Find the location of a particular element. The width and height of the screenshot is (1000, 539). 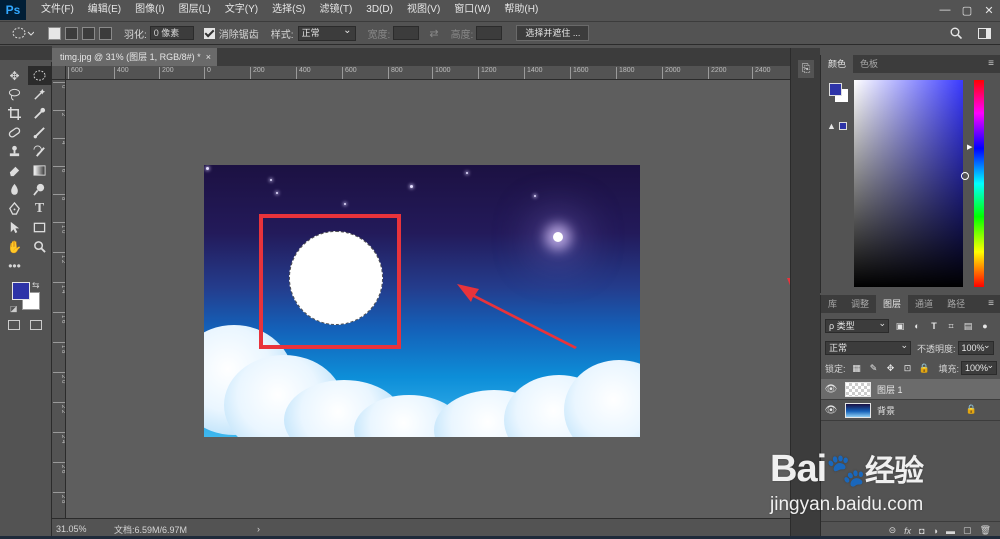

zoom-tool-icon is located at coordinates (39, 246).